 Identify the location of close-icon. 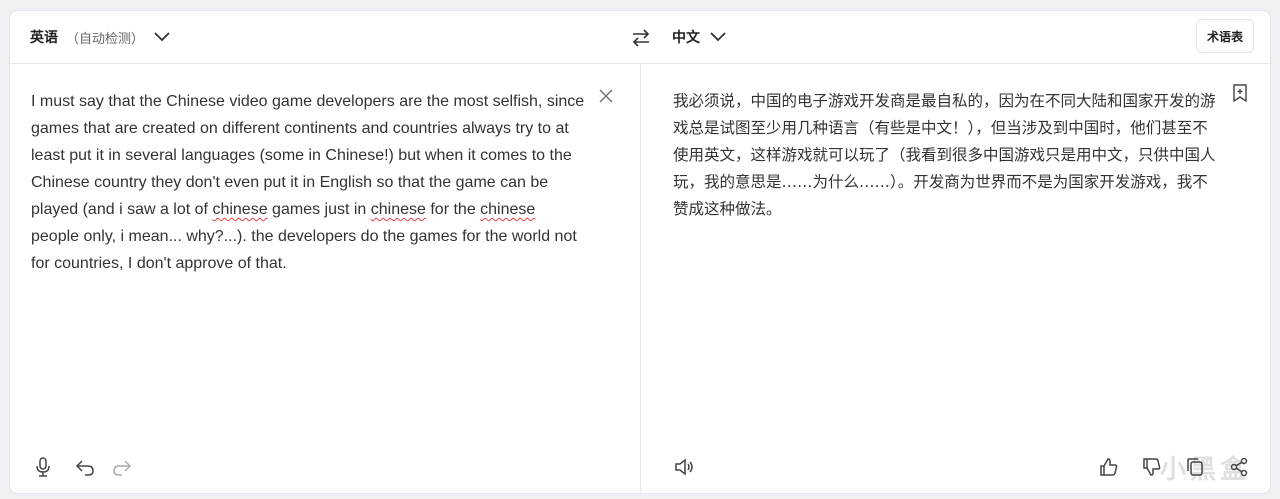
(606, 96).